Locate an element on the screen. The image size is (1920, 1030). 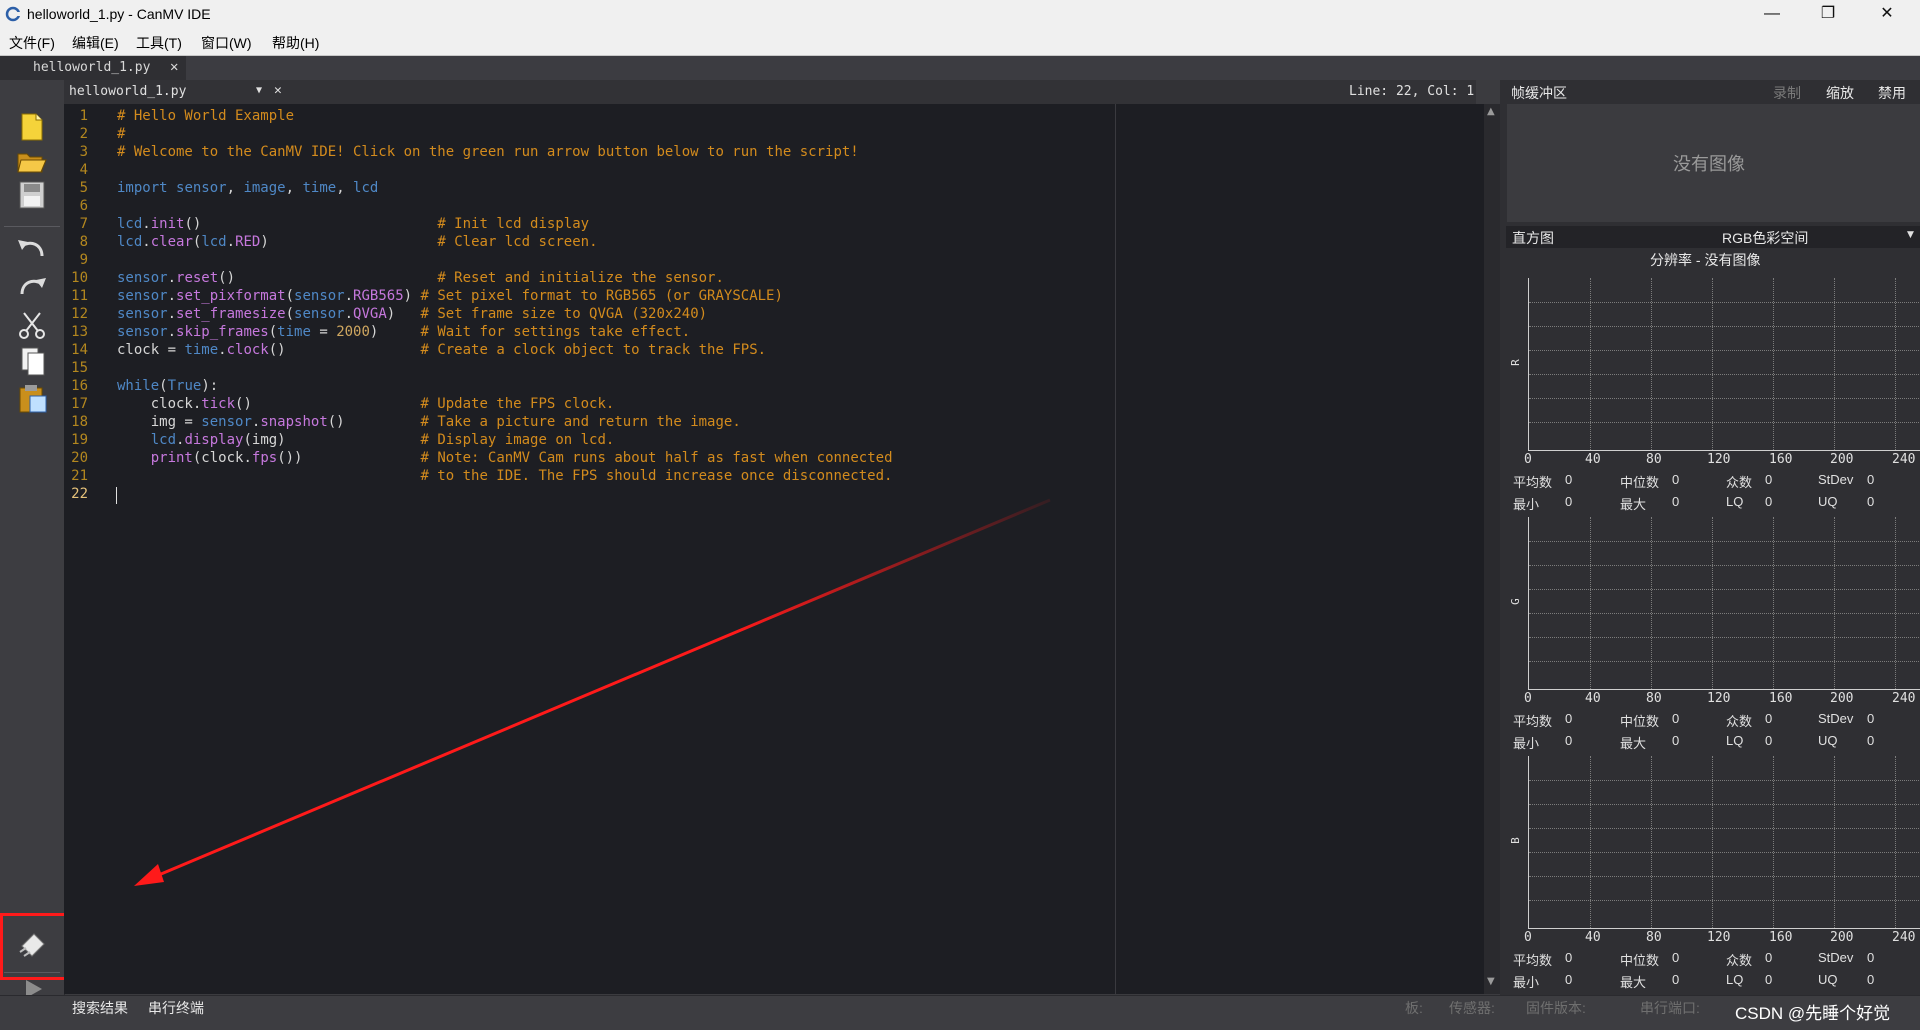
record-button: 录制 is located at coordinates (1787, 93).